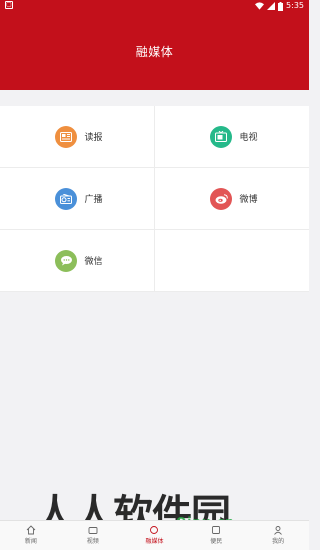 The image size is (320, 550). I want to click on grid-item-tv: 电视, so click(231, 136).